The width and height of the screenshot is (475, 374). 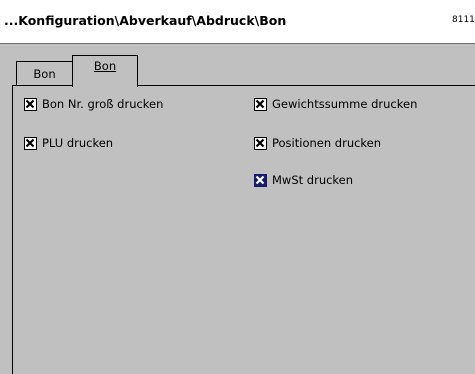 What do you see at coordinates (463, 20) in the screenshot?
I see `window-code: 8111` at bounding box center [463, 20].